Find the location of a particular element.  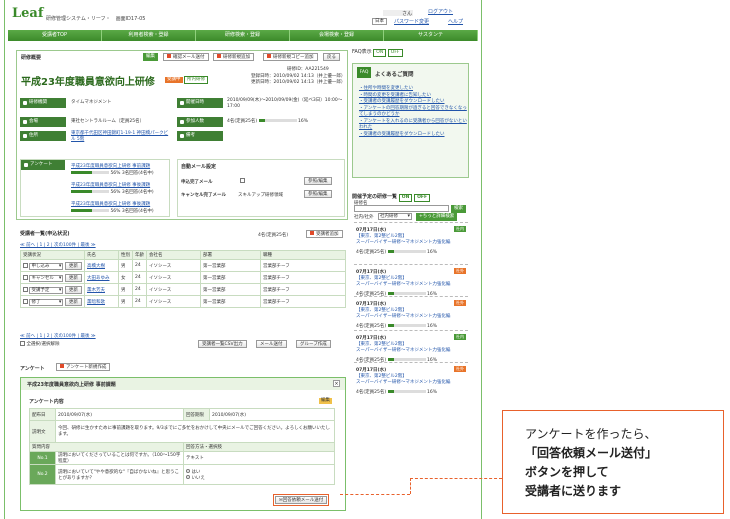

send-request-mail-button: ✉回答依頼メール送付 is located at coordinates (301, 500).